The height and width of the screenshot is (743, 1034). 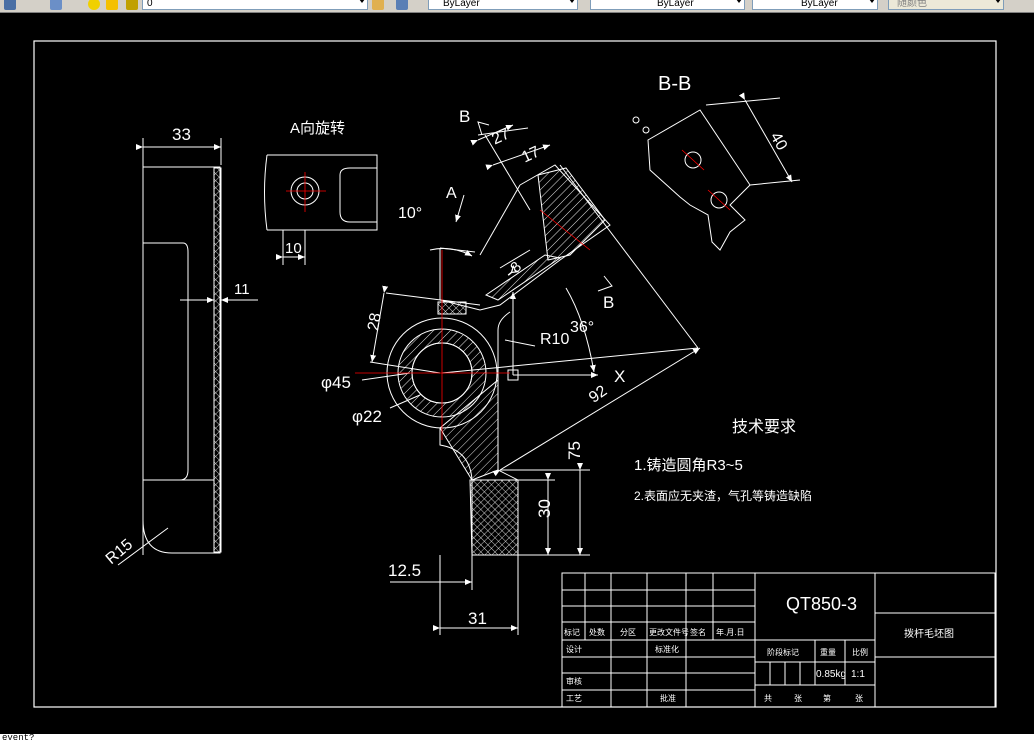 What do you see at coordinates (723, 495) in the screenshot?
I see `notes-item-2: 2.表面应无夹渣，气孔等铸造缺陷` at bounding box center [723, 495].